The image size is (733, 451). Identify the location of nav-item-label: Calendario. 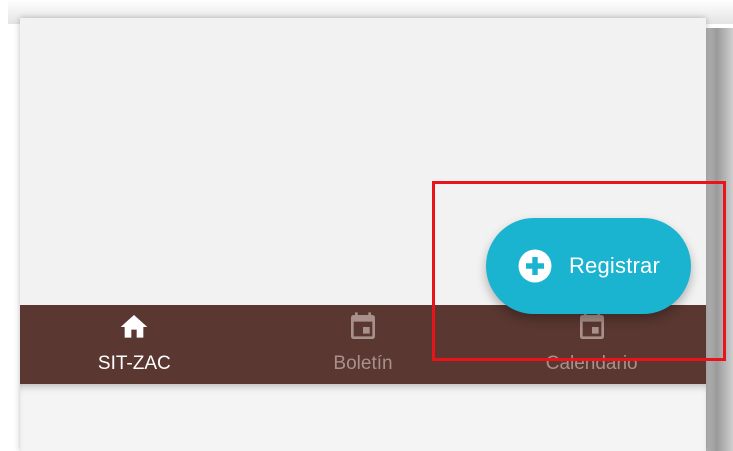
(591, 363).